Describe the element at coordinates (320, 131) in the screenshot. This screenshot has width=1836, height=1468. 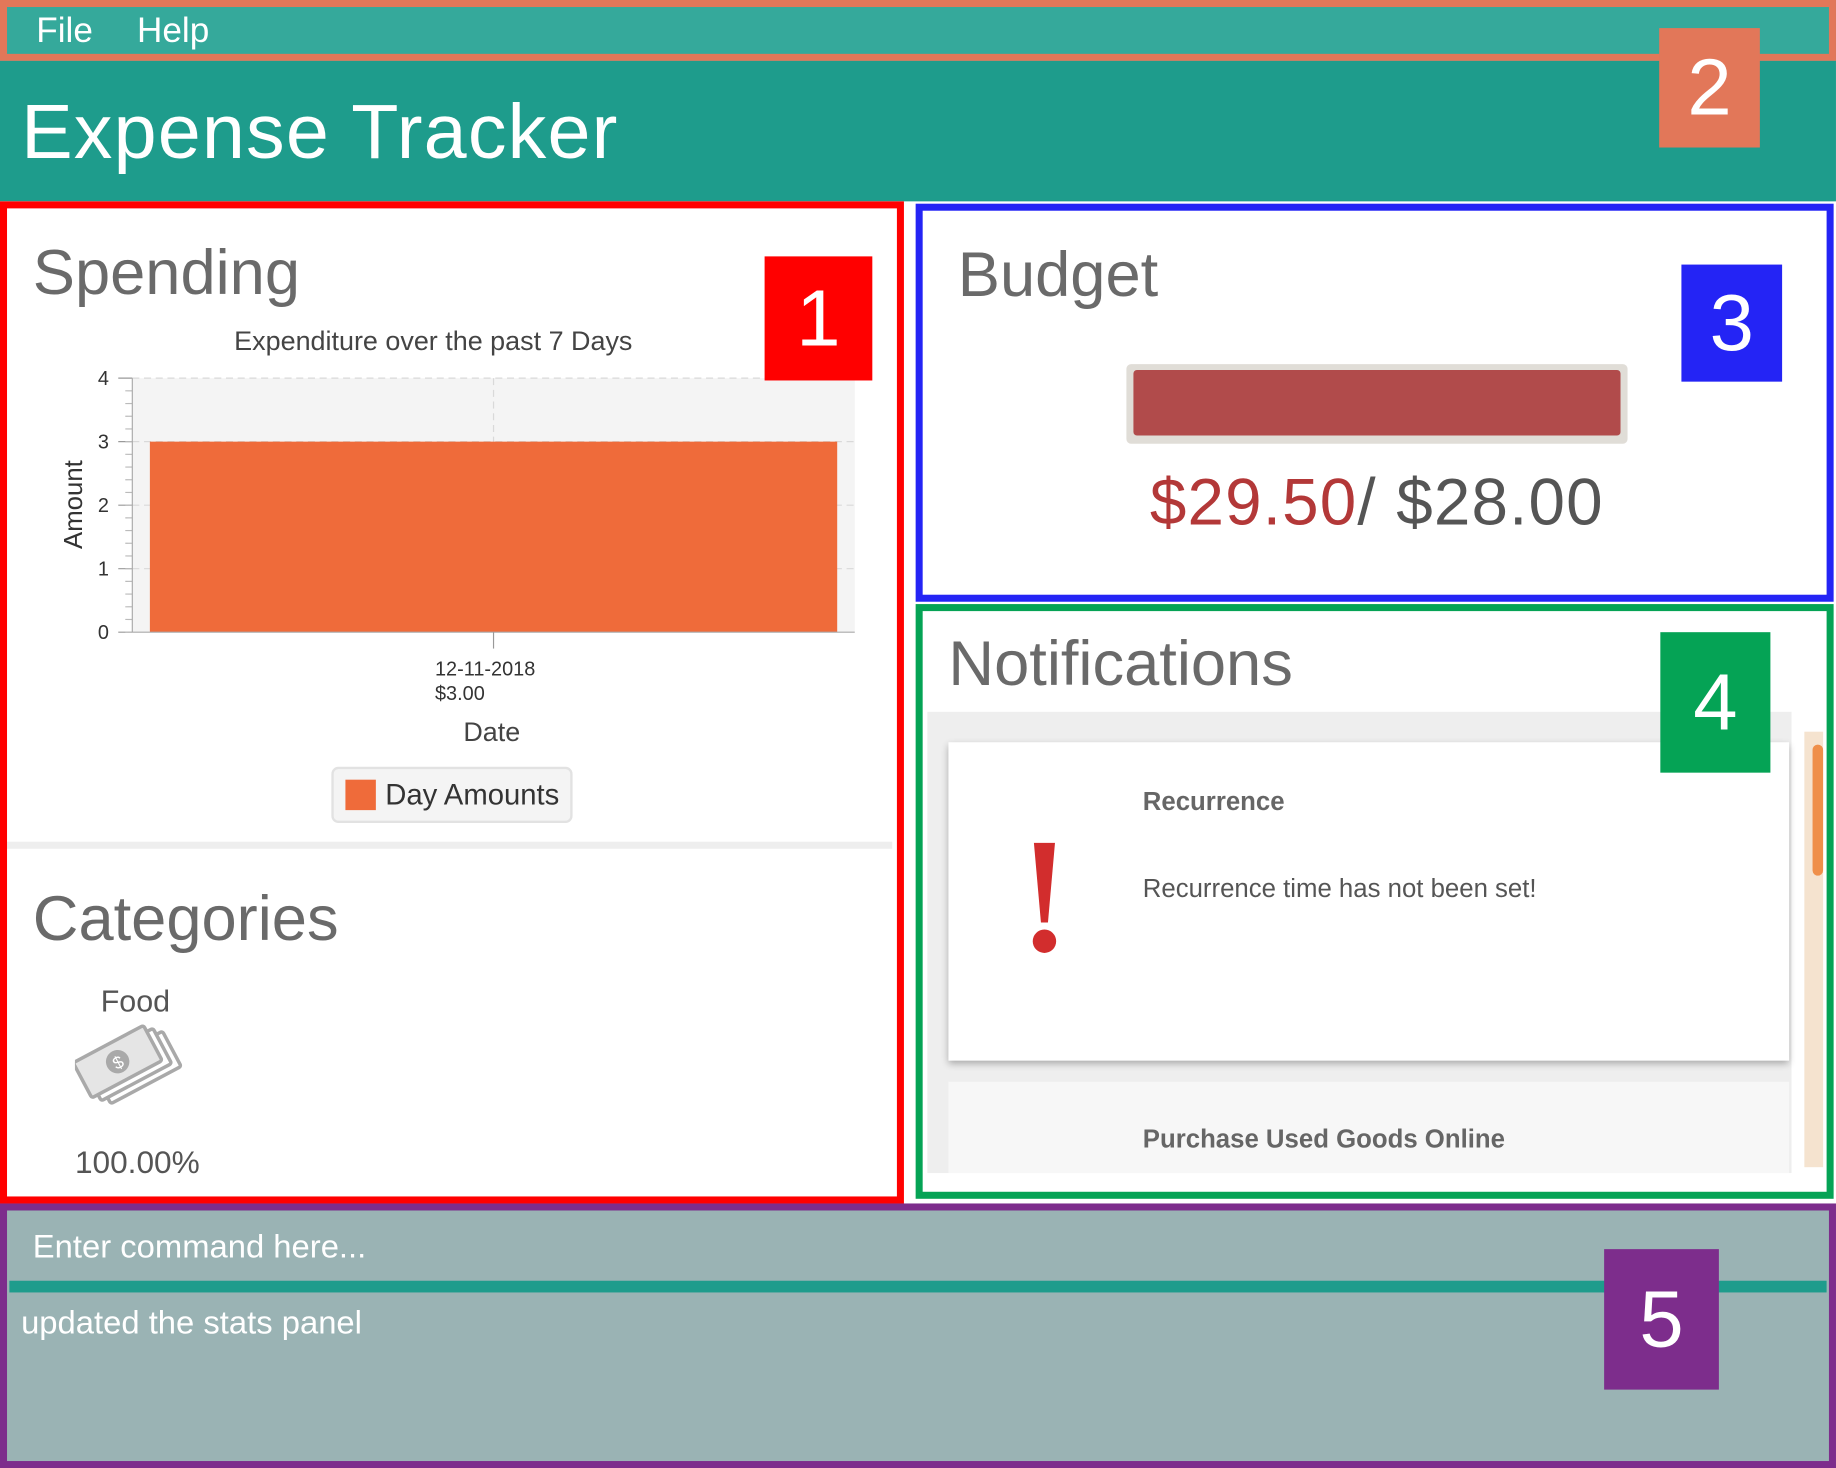
I see `app-title: Expense Tracker` at that location.